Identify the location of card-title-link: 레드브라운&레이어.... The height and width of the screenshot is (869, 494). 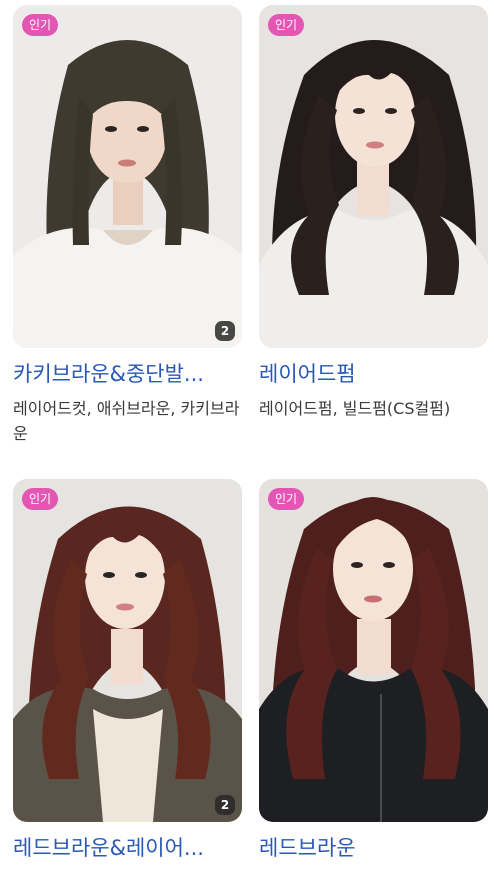
(127, 848).